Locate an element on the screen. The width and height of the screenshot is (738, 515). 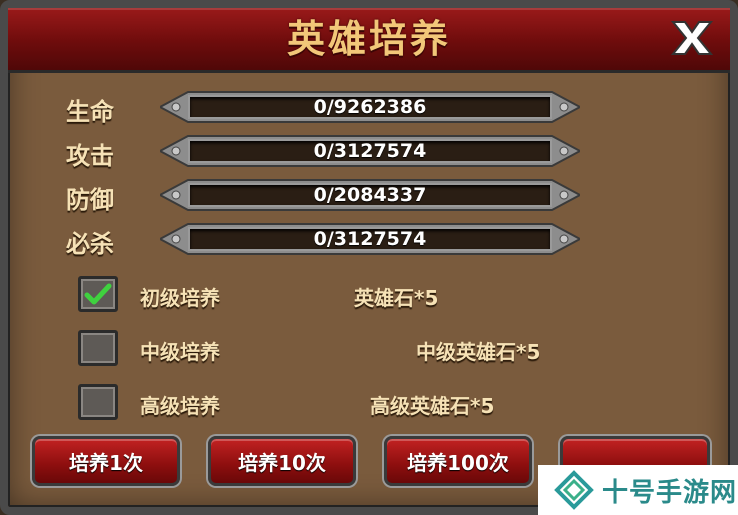
stat-label: 攻击 is located at coordinates (90, 156).